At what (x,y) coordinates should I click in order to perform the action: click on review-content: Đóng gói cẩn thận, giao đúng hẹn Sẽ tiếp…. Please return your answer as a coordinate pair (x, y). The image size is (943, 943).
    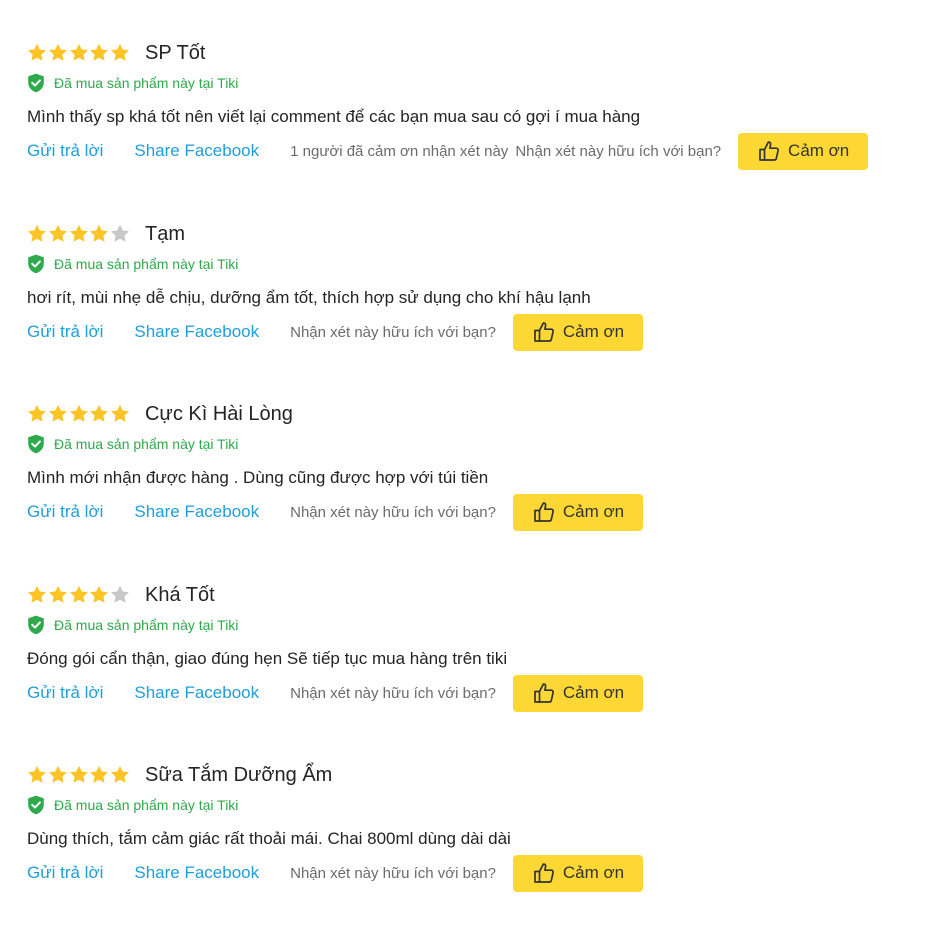
    Looking at the image, I should click on (267, 658).